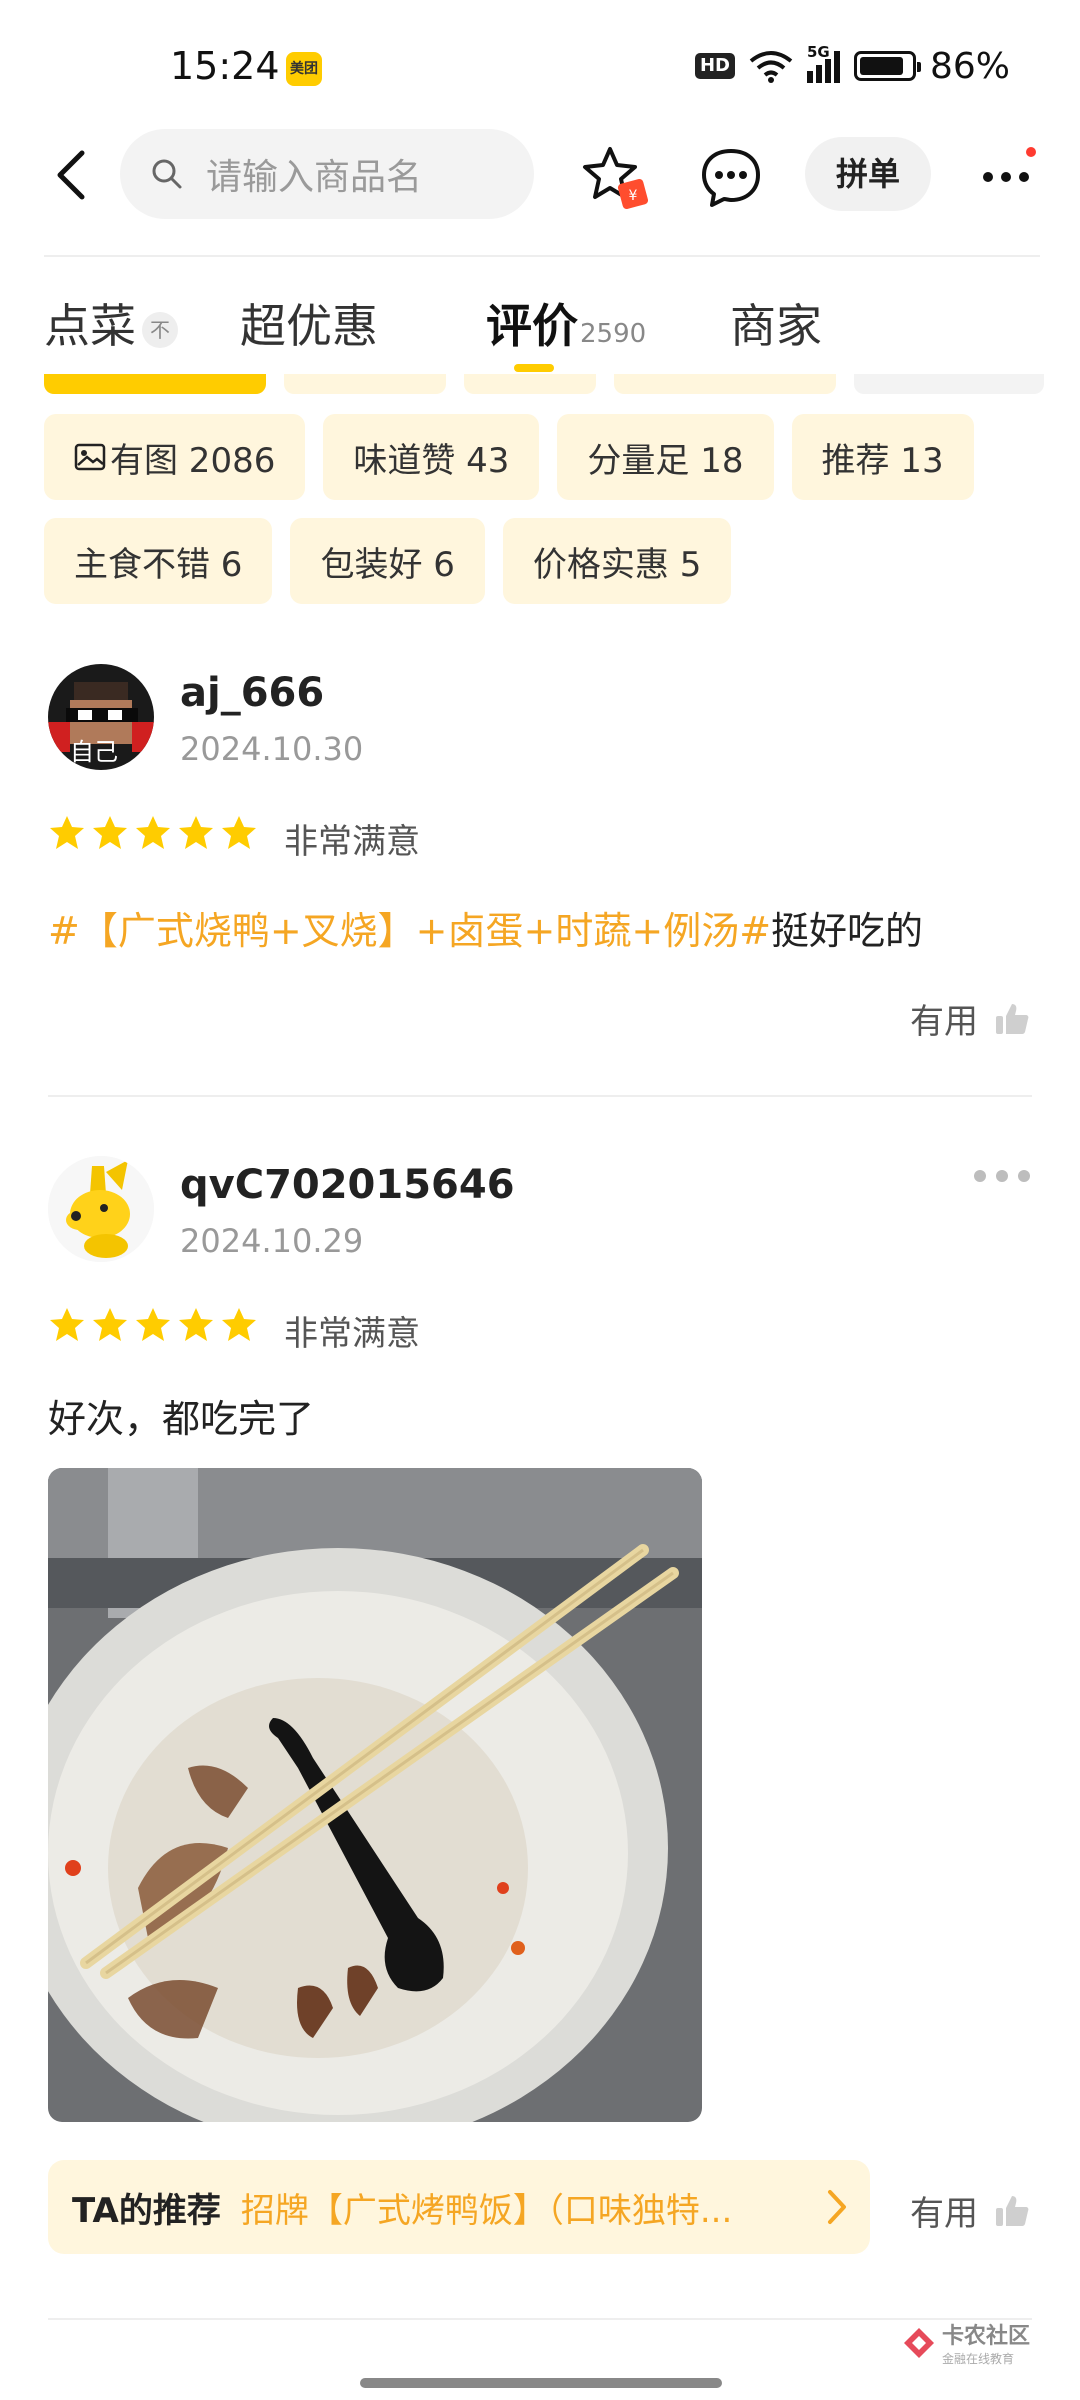 This screenshot has height=2400, width=1080. Describe the element at coordinates (101, 1209) in the screenshot. I see `avatar` at that location.